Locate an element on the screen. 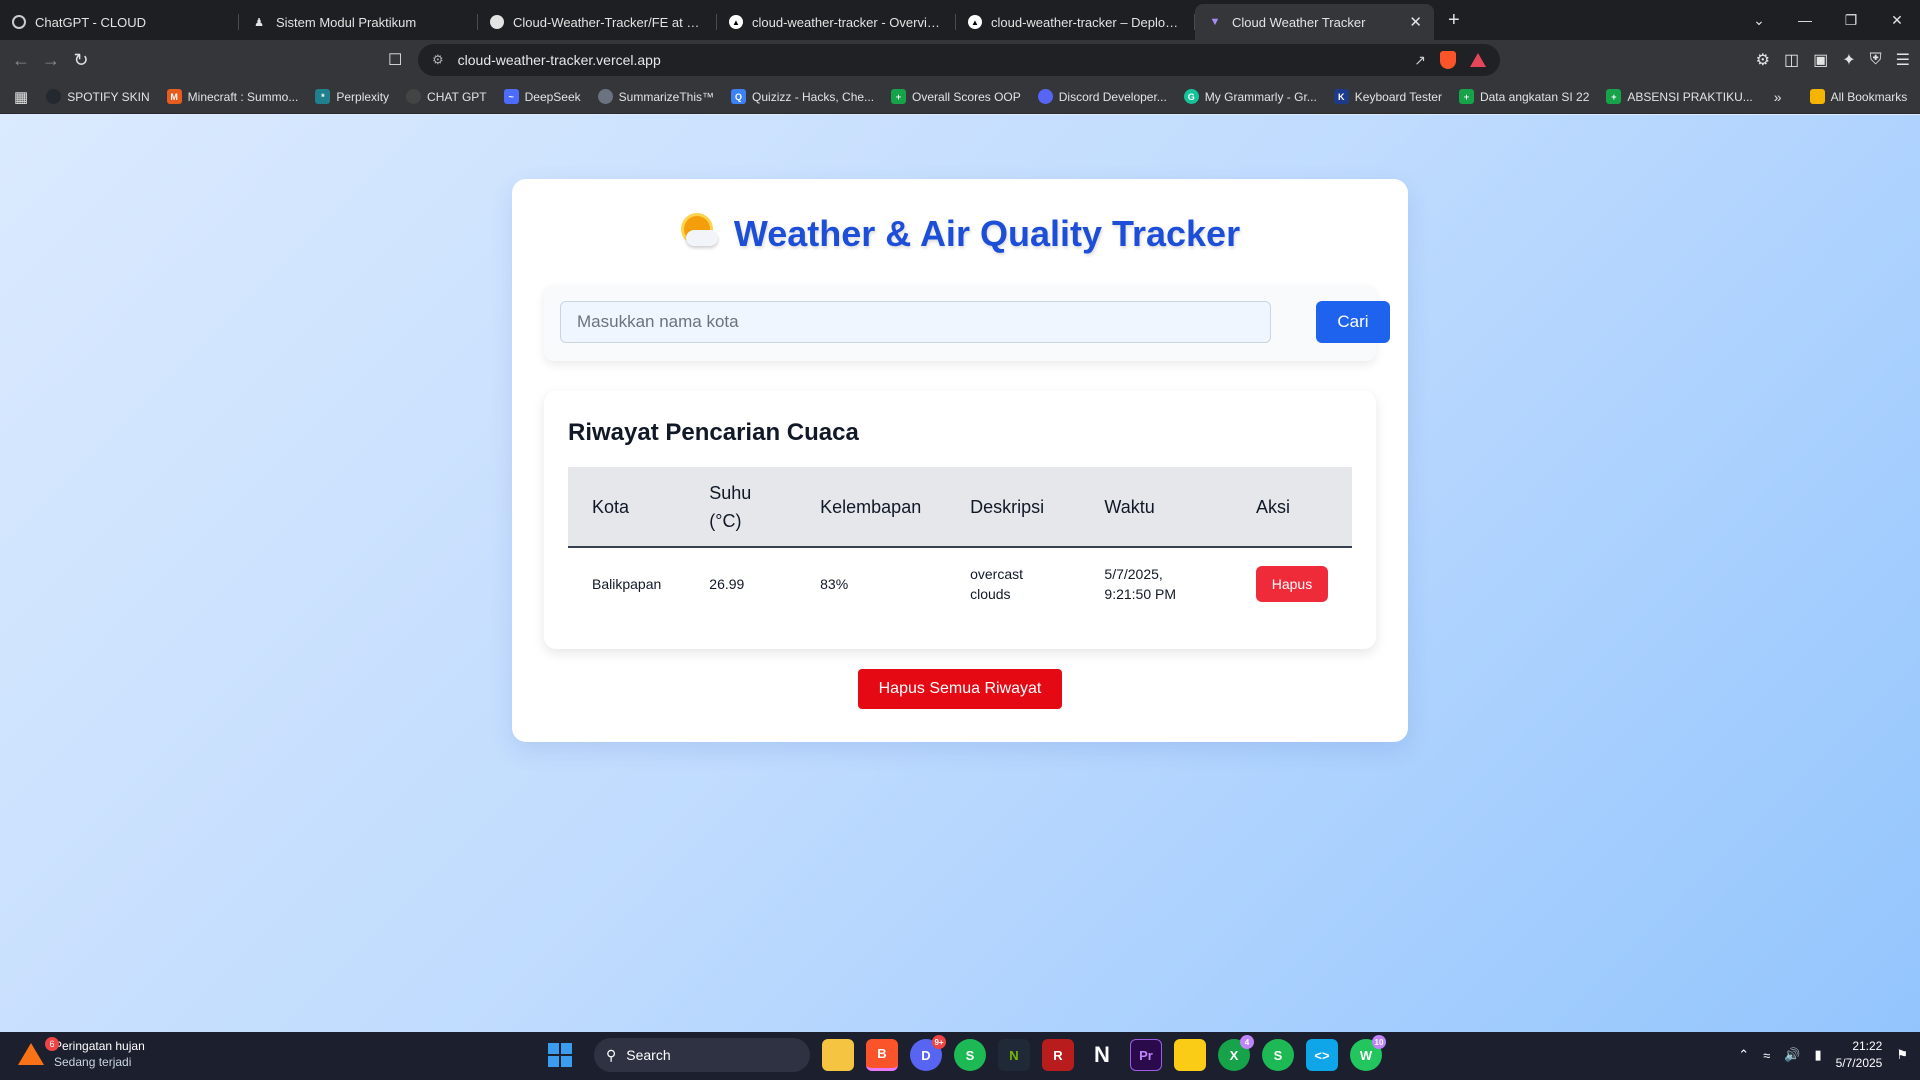 The image size is (1920, 1080). windows-start-icon is located at coordinates (560, 1055).